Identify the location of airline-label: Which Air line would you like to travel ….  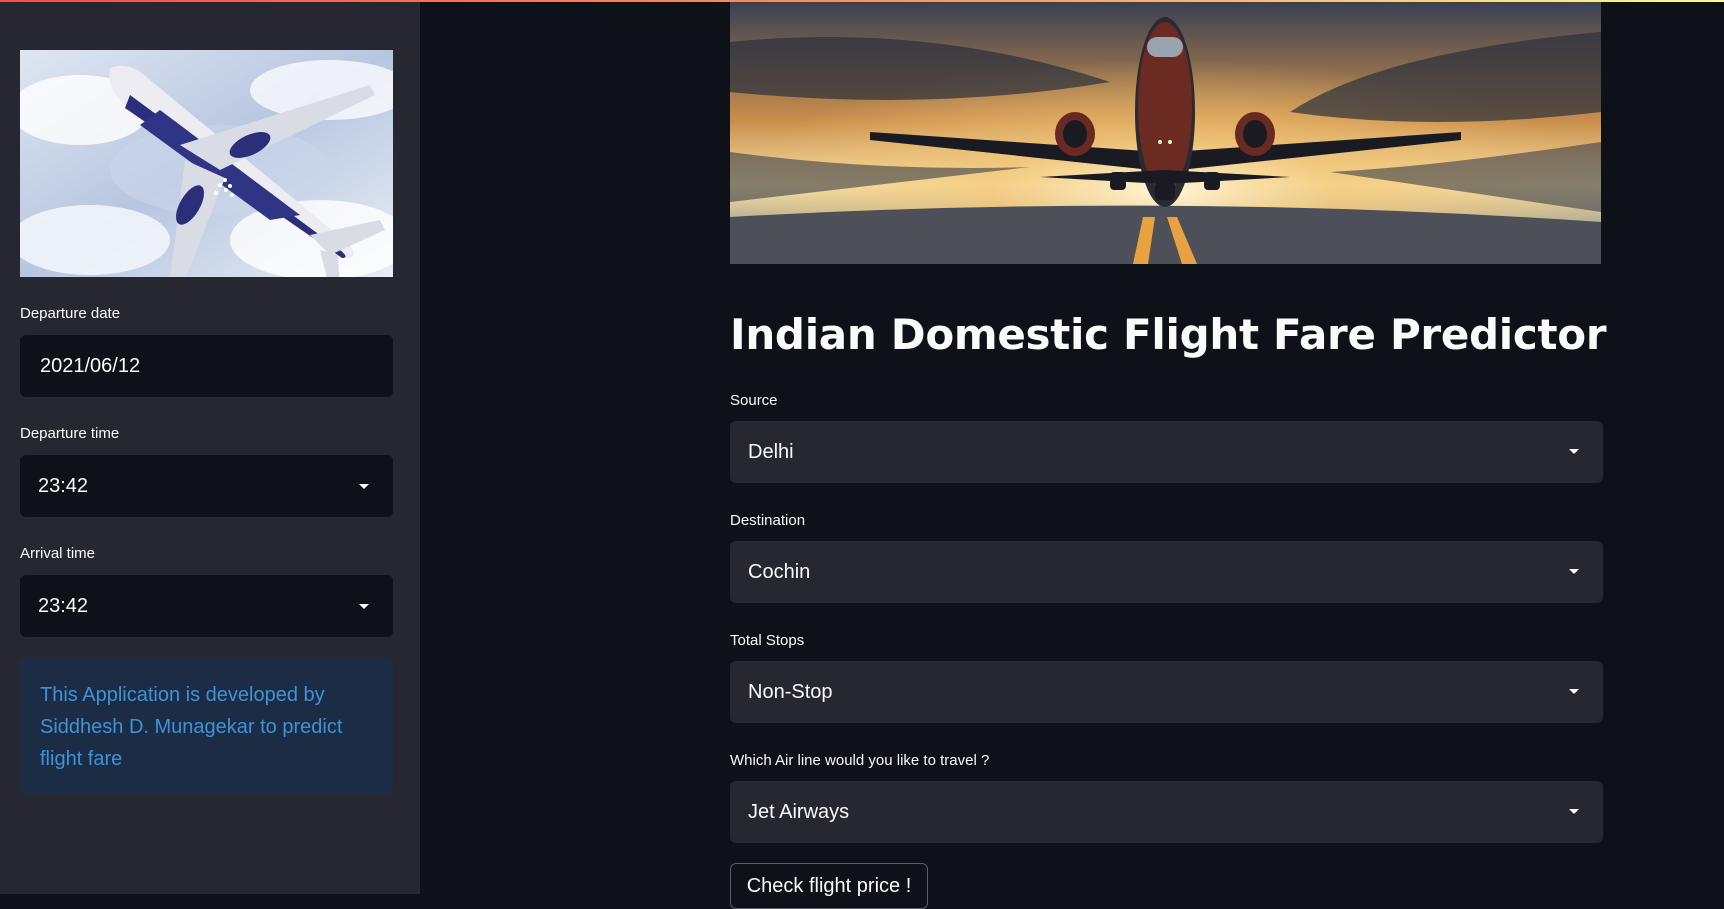
(860, 760).